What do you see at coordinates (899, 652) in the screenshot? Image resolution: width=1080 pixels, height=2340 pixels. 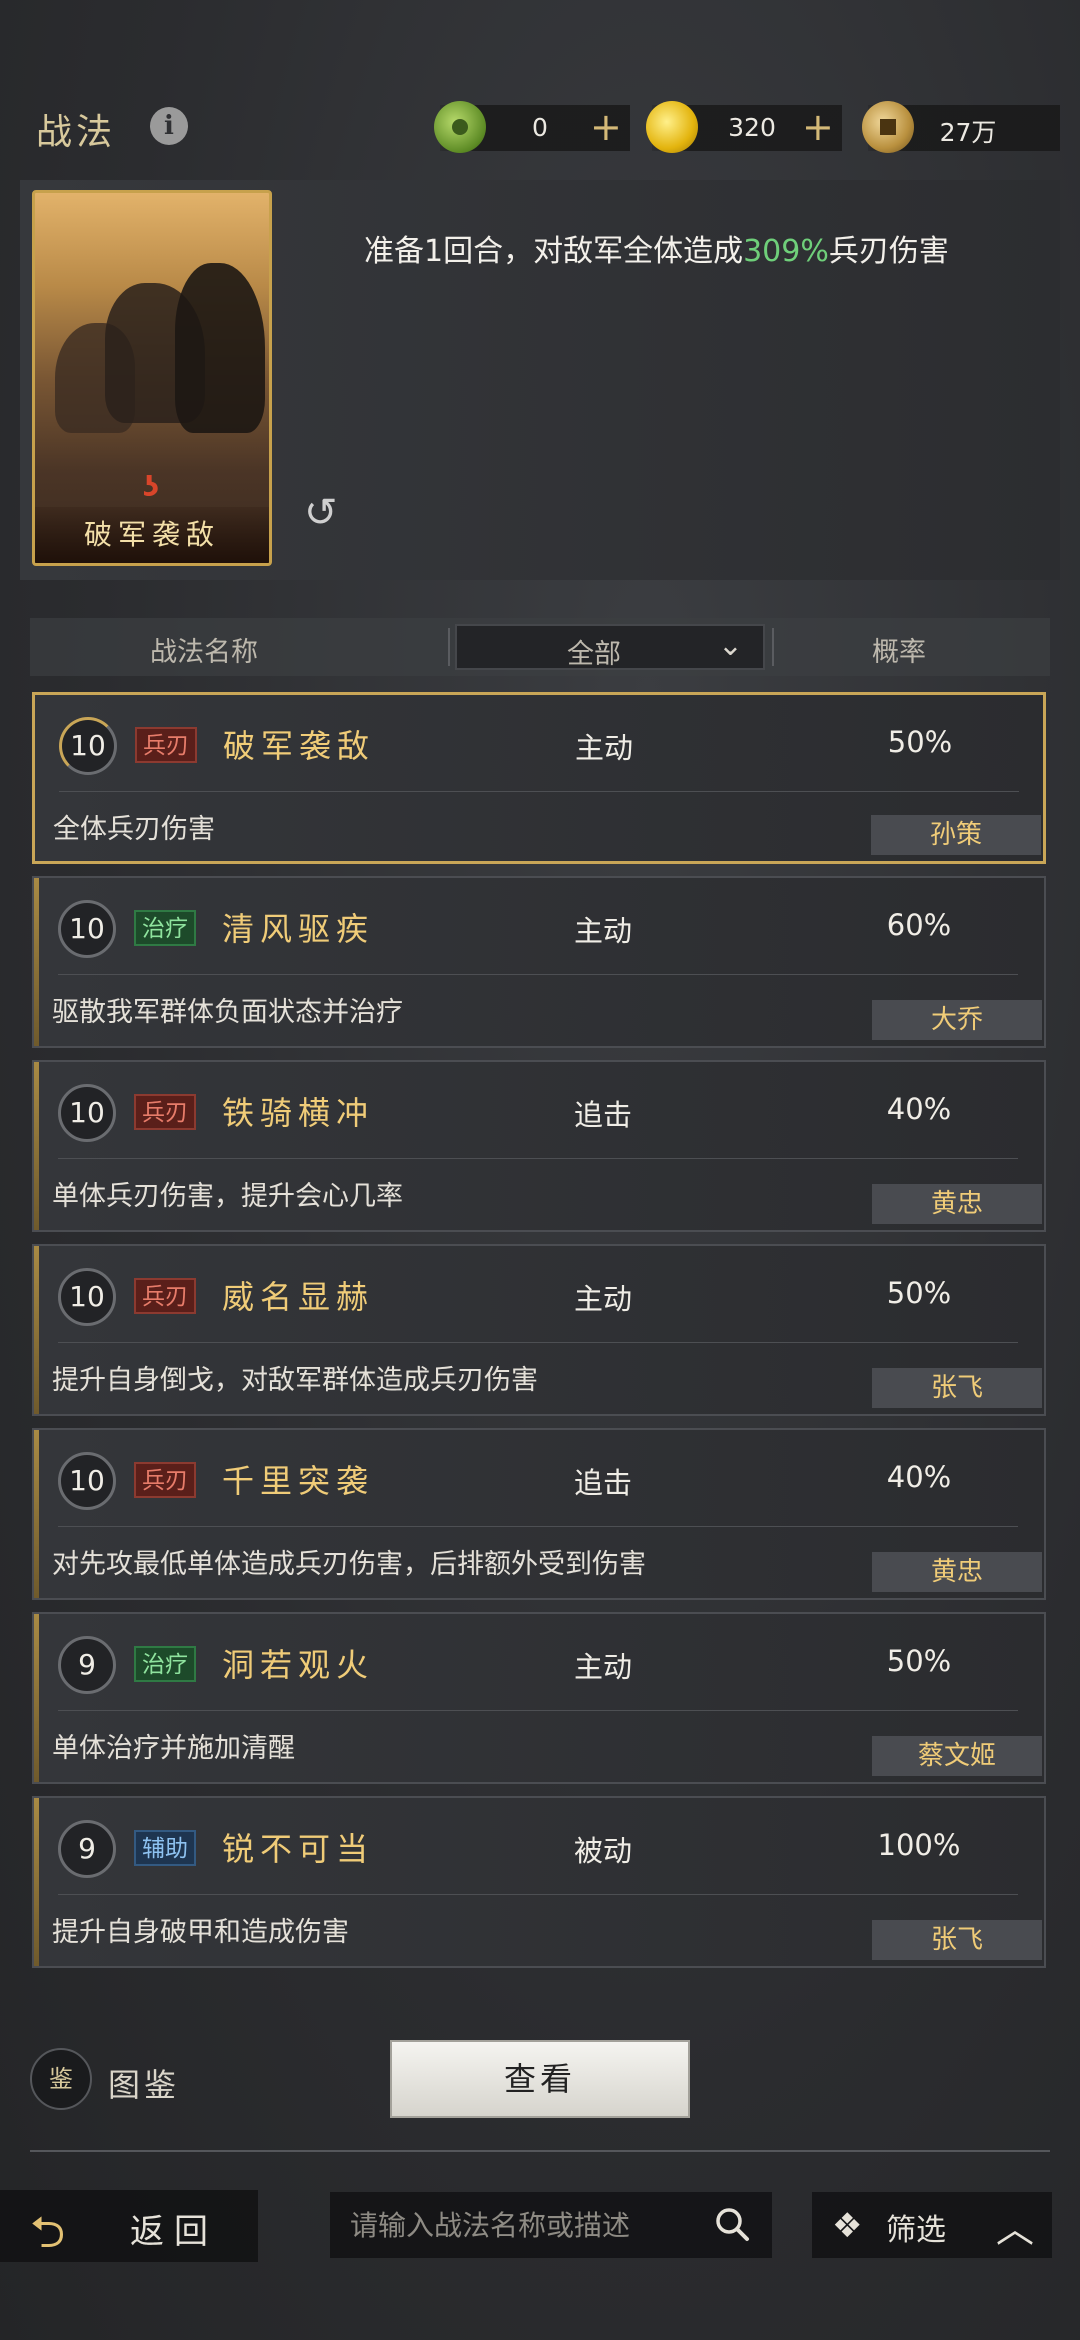 I see `column-probability: 概率` at bounding box center [899, 652].